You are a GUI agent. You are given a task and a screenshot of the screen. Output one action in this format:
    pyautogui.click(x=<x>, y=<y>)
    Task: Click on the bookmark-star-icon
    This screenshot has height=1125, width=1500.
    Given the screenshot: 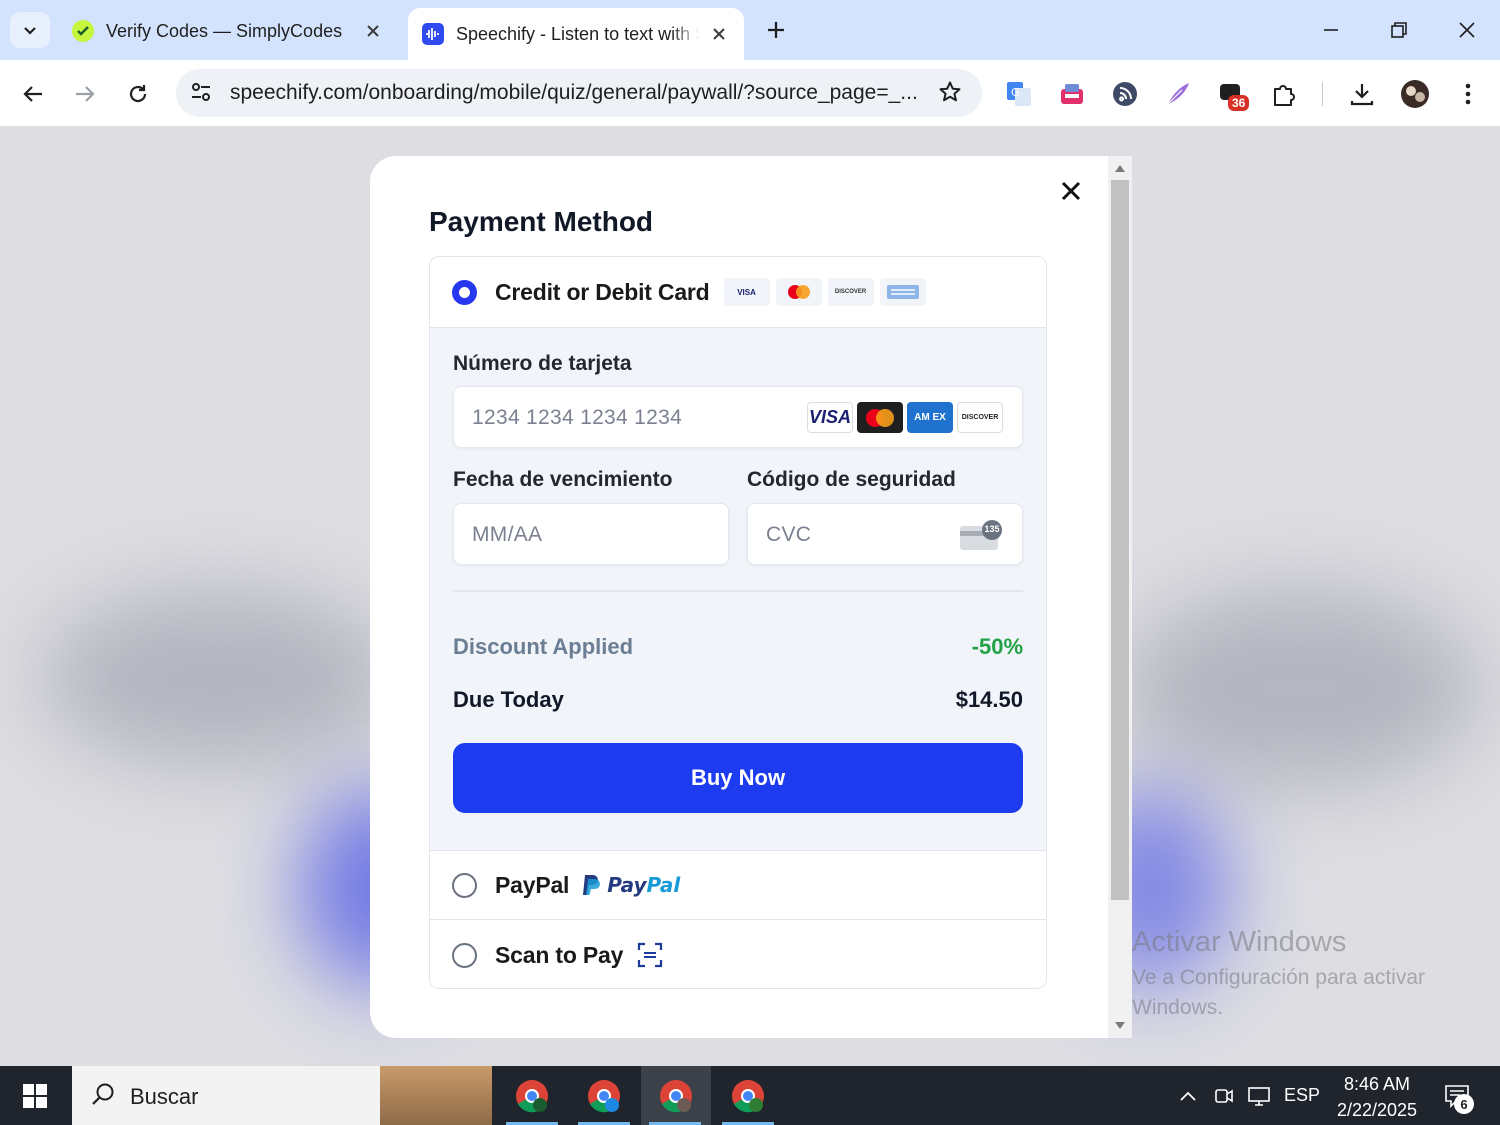 What is the action you would take?
    pyautogui.click(x=950, y=94)
    